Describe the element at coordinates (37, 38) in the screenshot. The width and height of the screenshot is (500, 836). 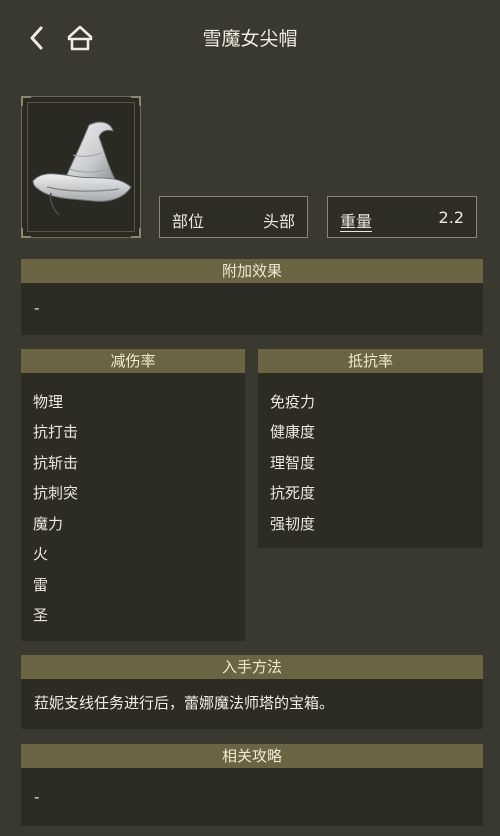
I see `back-icon` at that location.